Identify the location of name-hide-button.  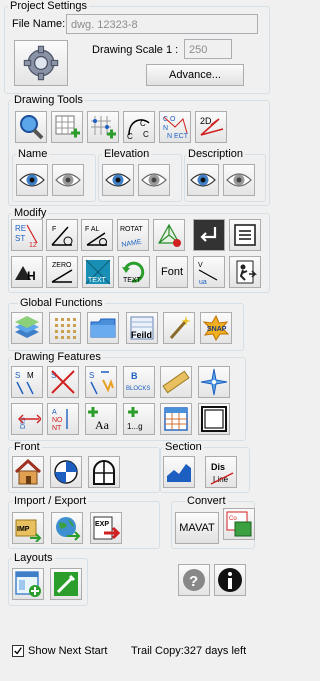
(68, 180).